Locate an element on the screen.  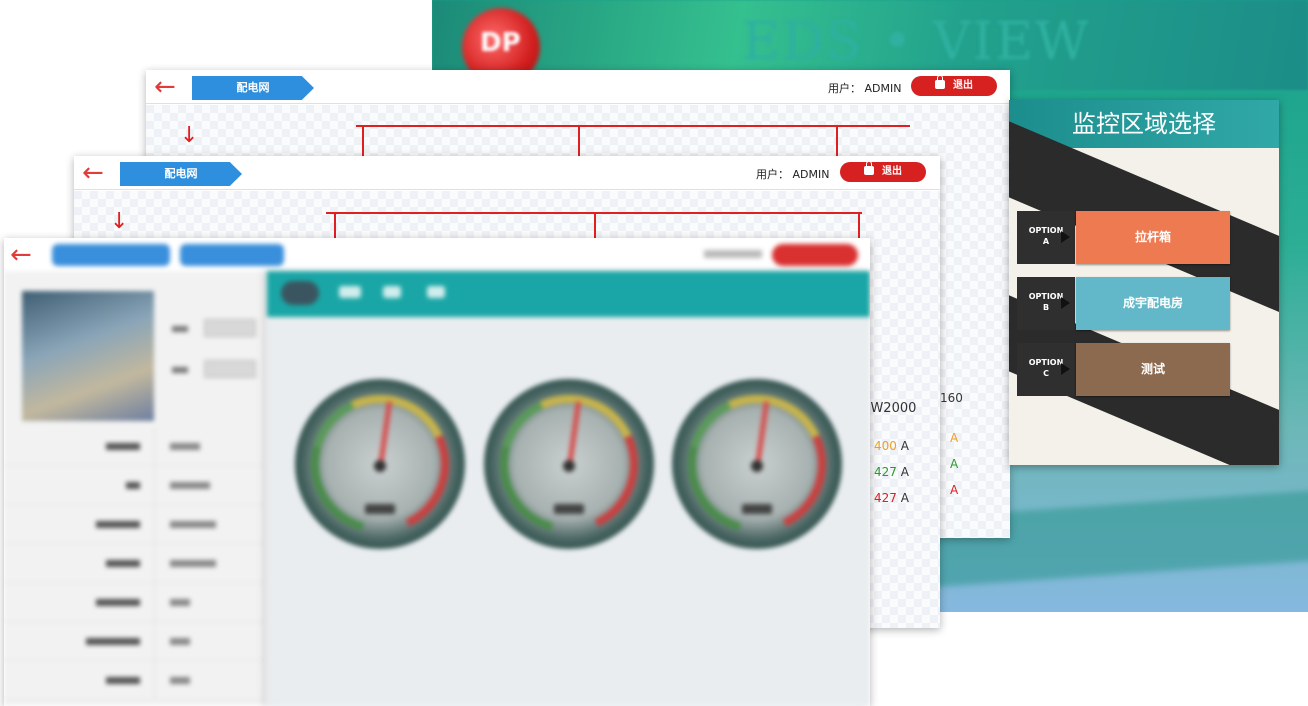
gauge-tab-bar is located at coordinates (568, 294).